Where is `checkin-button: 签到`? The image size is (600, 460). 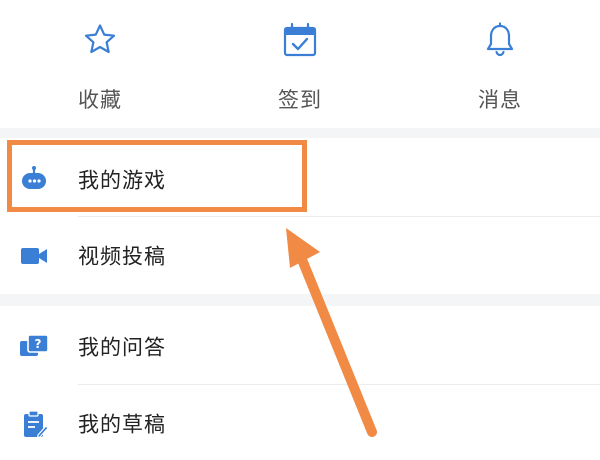
checkin-button: 签到 is located at coordinates (300, 64).